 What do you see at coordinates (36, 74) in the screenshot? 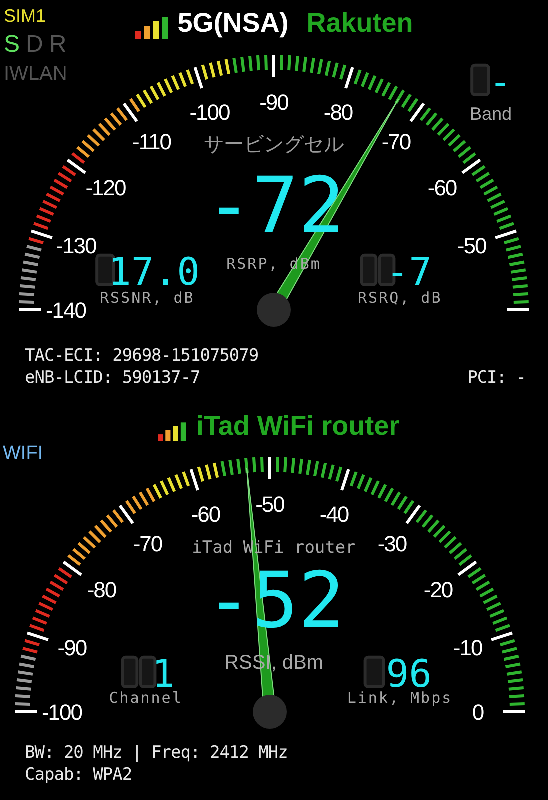
I see `iwlan-indicator: IWLAN` at bounding box center [36, 74].